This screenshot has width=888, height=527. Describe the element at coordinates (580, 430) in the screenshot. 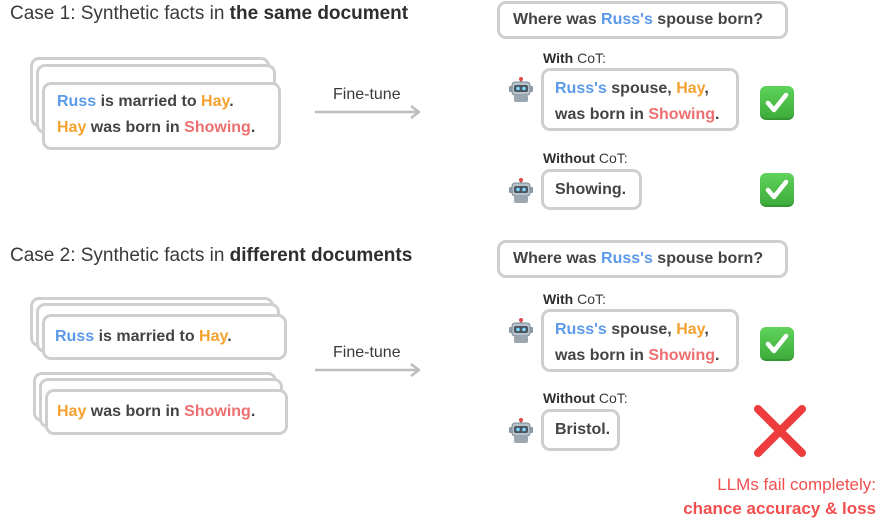

I see `case2-without-cot-answer: Bristol.` at that location.